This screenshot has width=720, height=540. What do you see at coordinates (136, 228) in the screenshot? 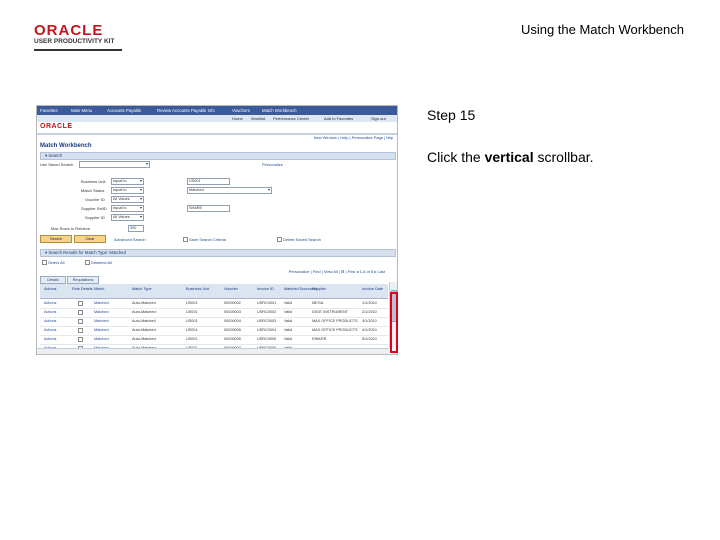
I see `max-rows-input: 300` at bounding box center [136, 228].